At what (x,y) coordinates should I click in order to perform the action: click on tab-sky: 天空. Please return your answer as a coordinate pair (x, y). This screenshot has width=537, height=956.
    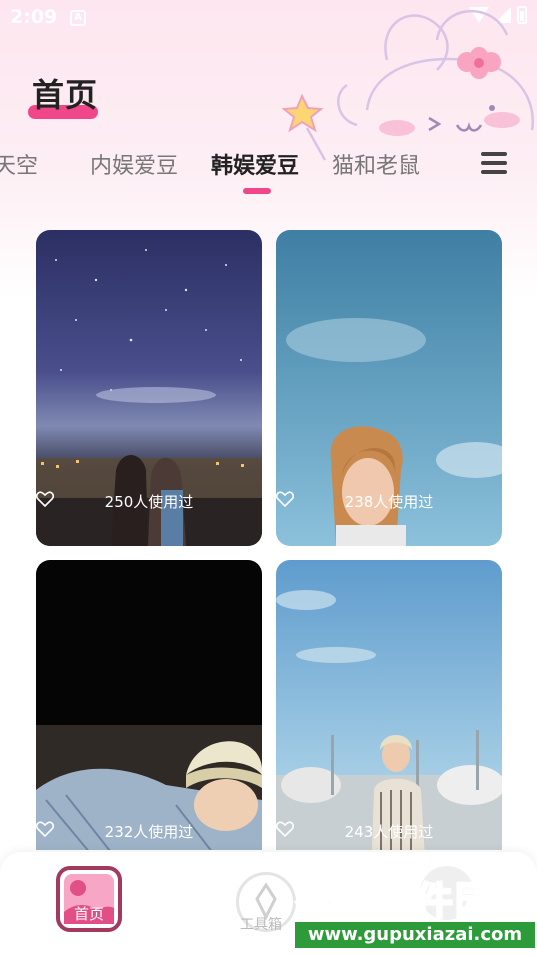
    Looking at the image, I should click on (19, 164).